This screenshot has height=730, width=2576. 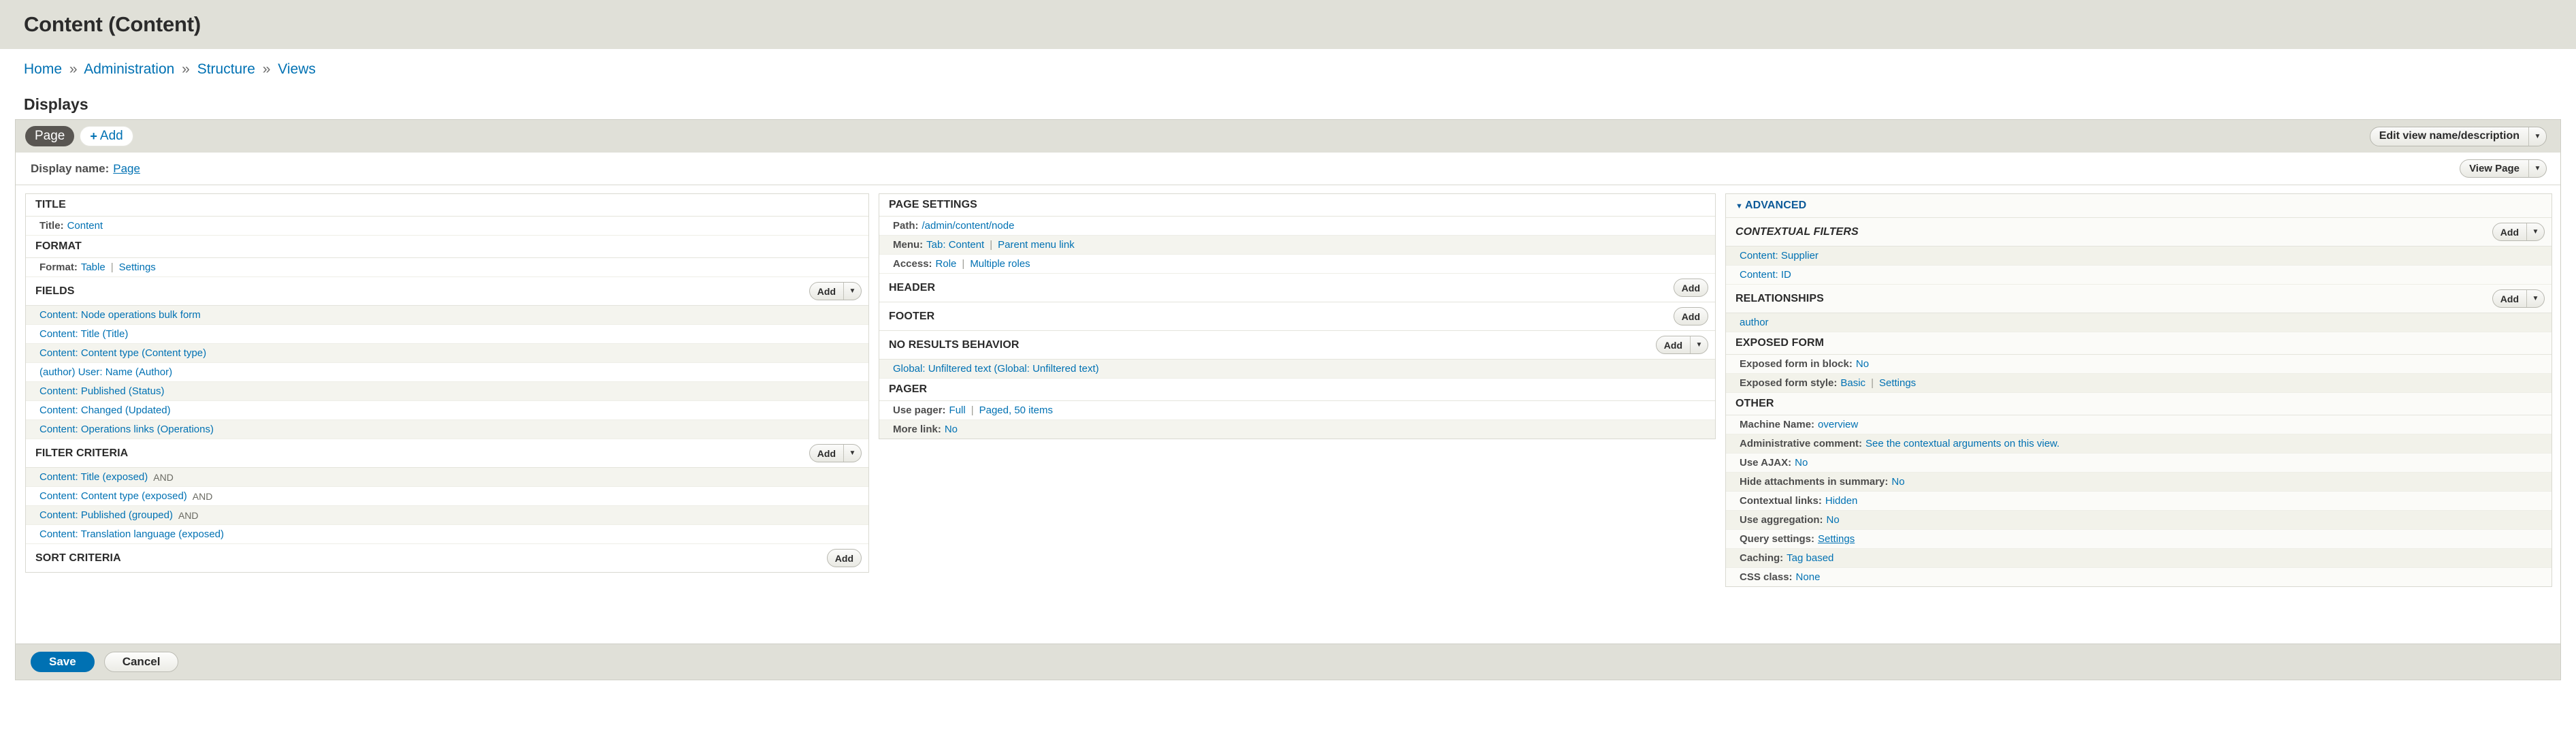 What do you see at coordinates (1810, 558) in the screenshot?
I see `caching-value: Tag based` at bounding box center [1810, 558].